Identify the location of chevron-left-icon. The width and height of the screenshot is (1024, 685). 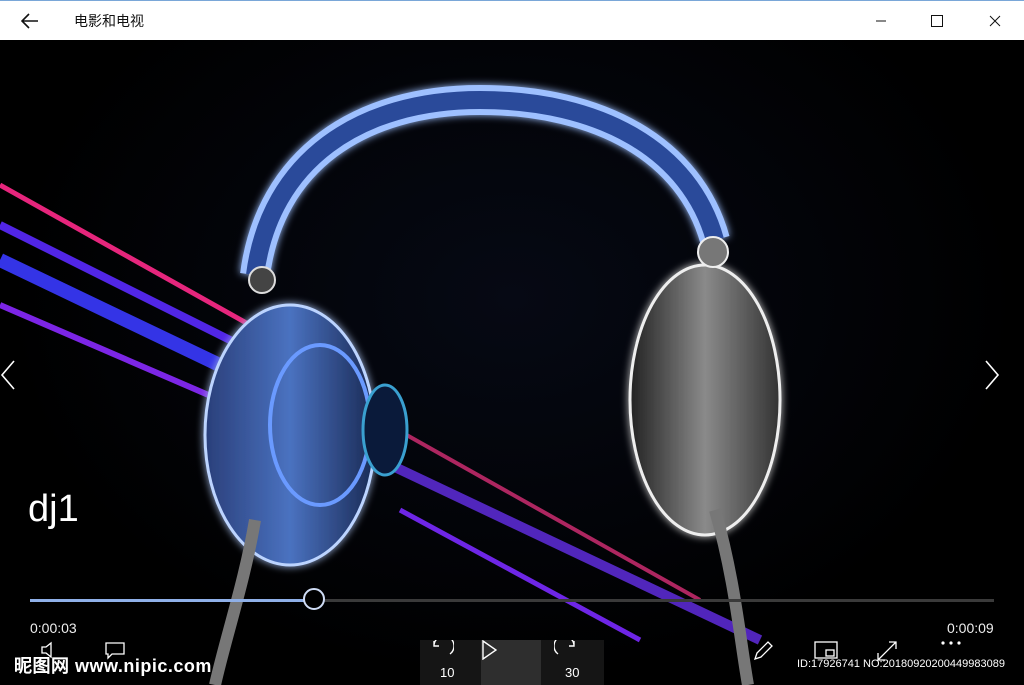
(7, 375).